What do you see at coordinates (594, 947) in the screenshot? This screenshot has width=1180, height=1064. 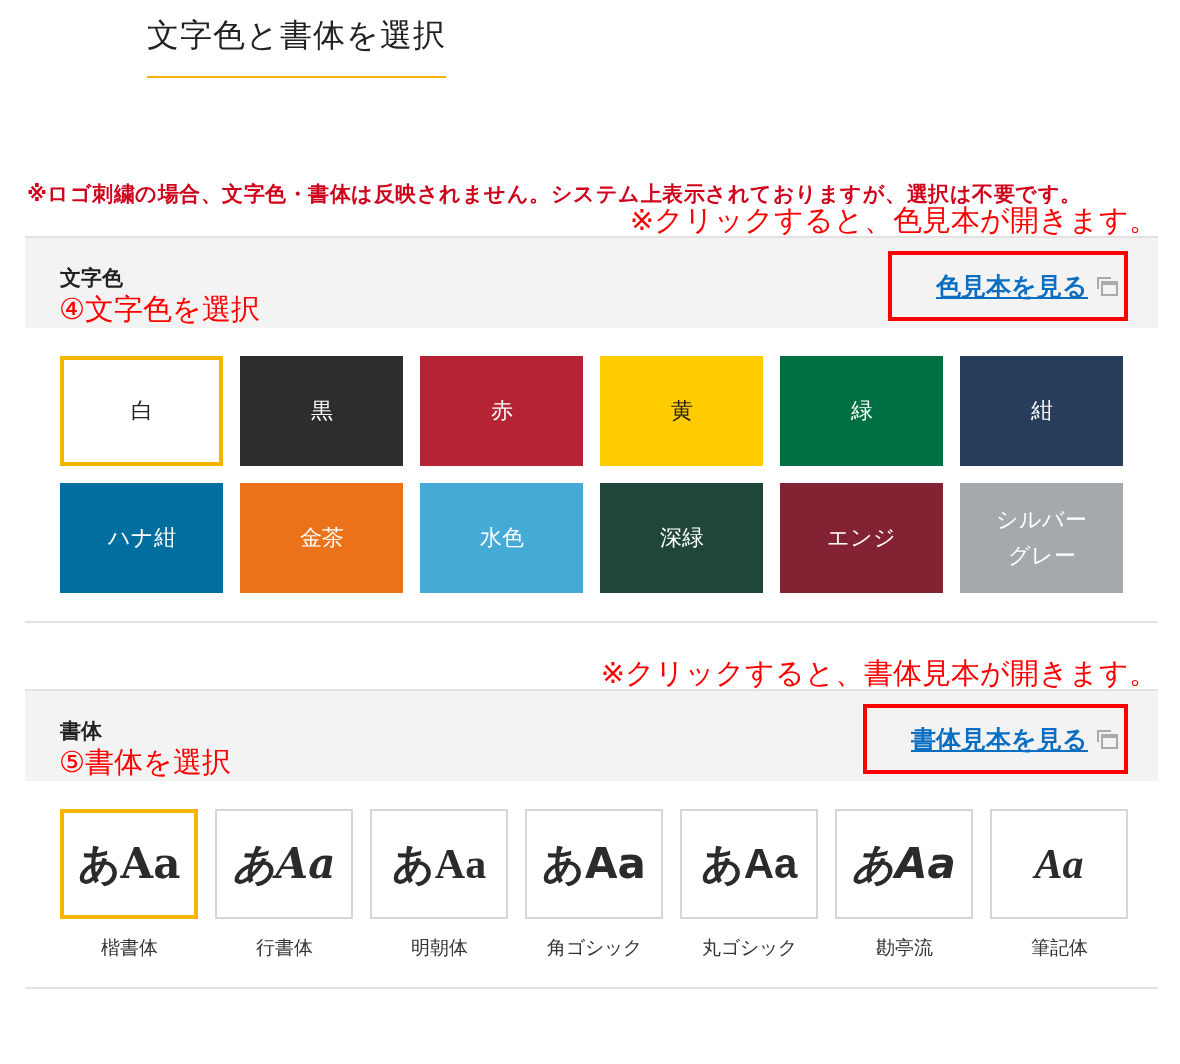 I see `font-name: 角ゴシック` at bounding box center [594, 947].